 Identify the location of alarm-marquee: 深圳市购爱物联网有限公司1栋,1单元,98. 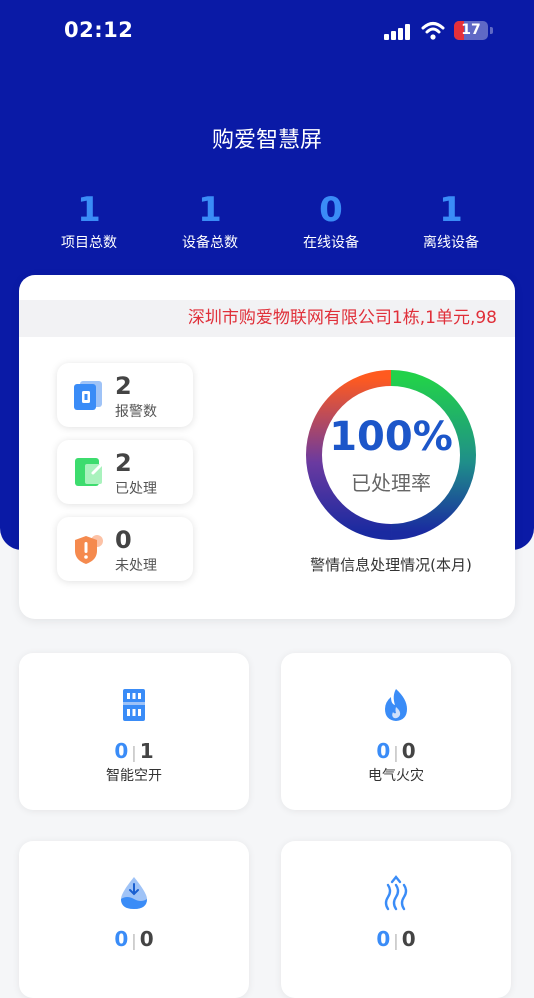
(267, 318).